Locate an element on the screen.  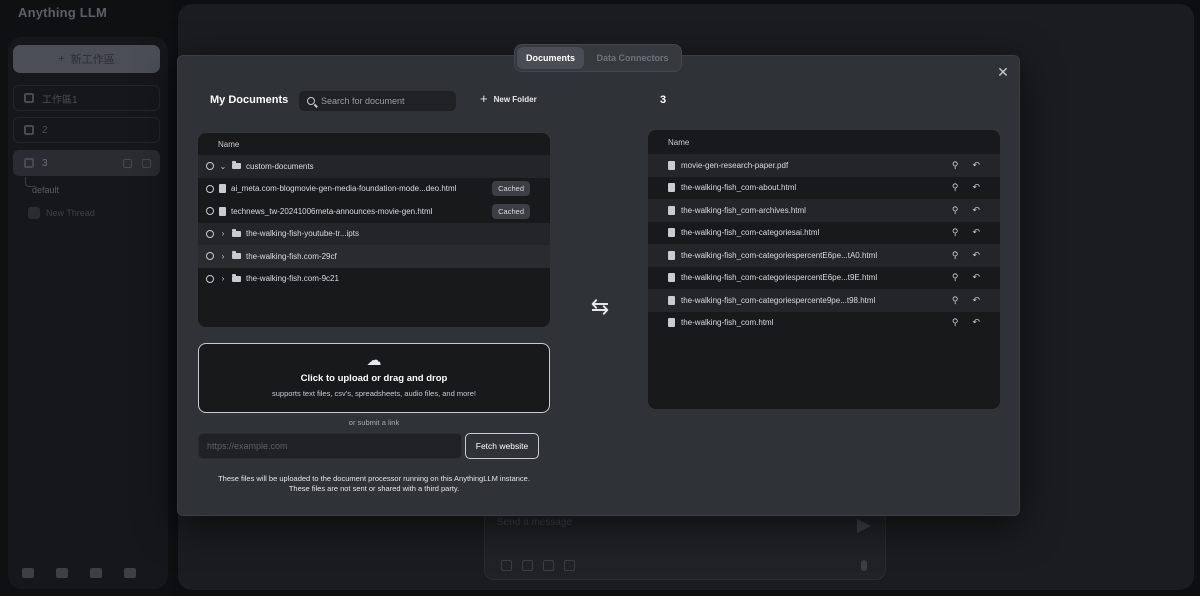
tab-data-connectors: Data Connectors is located at coordinates (632, 58).